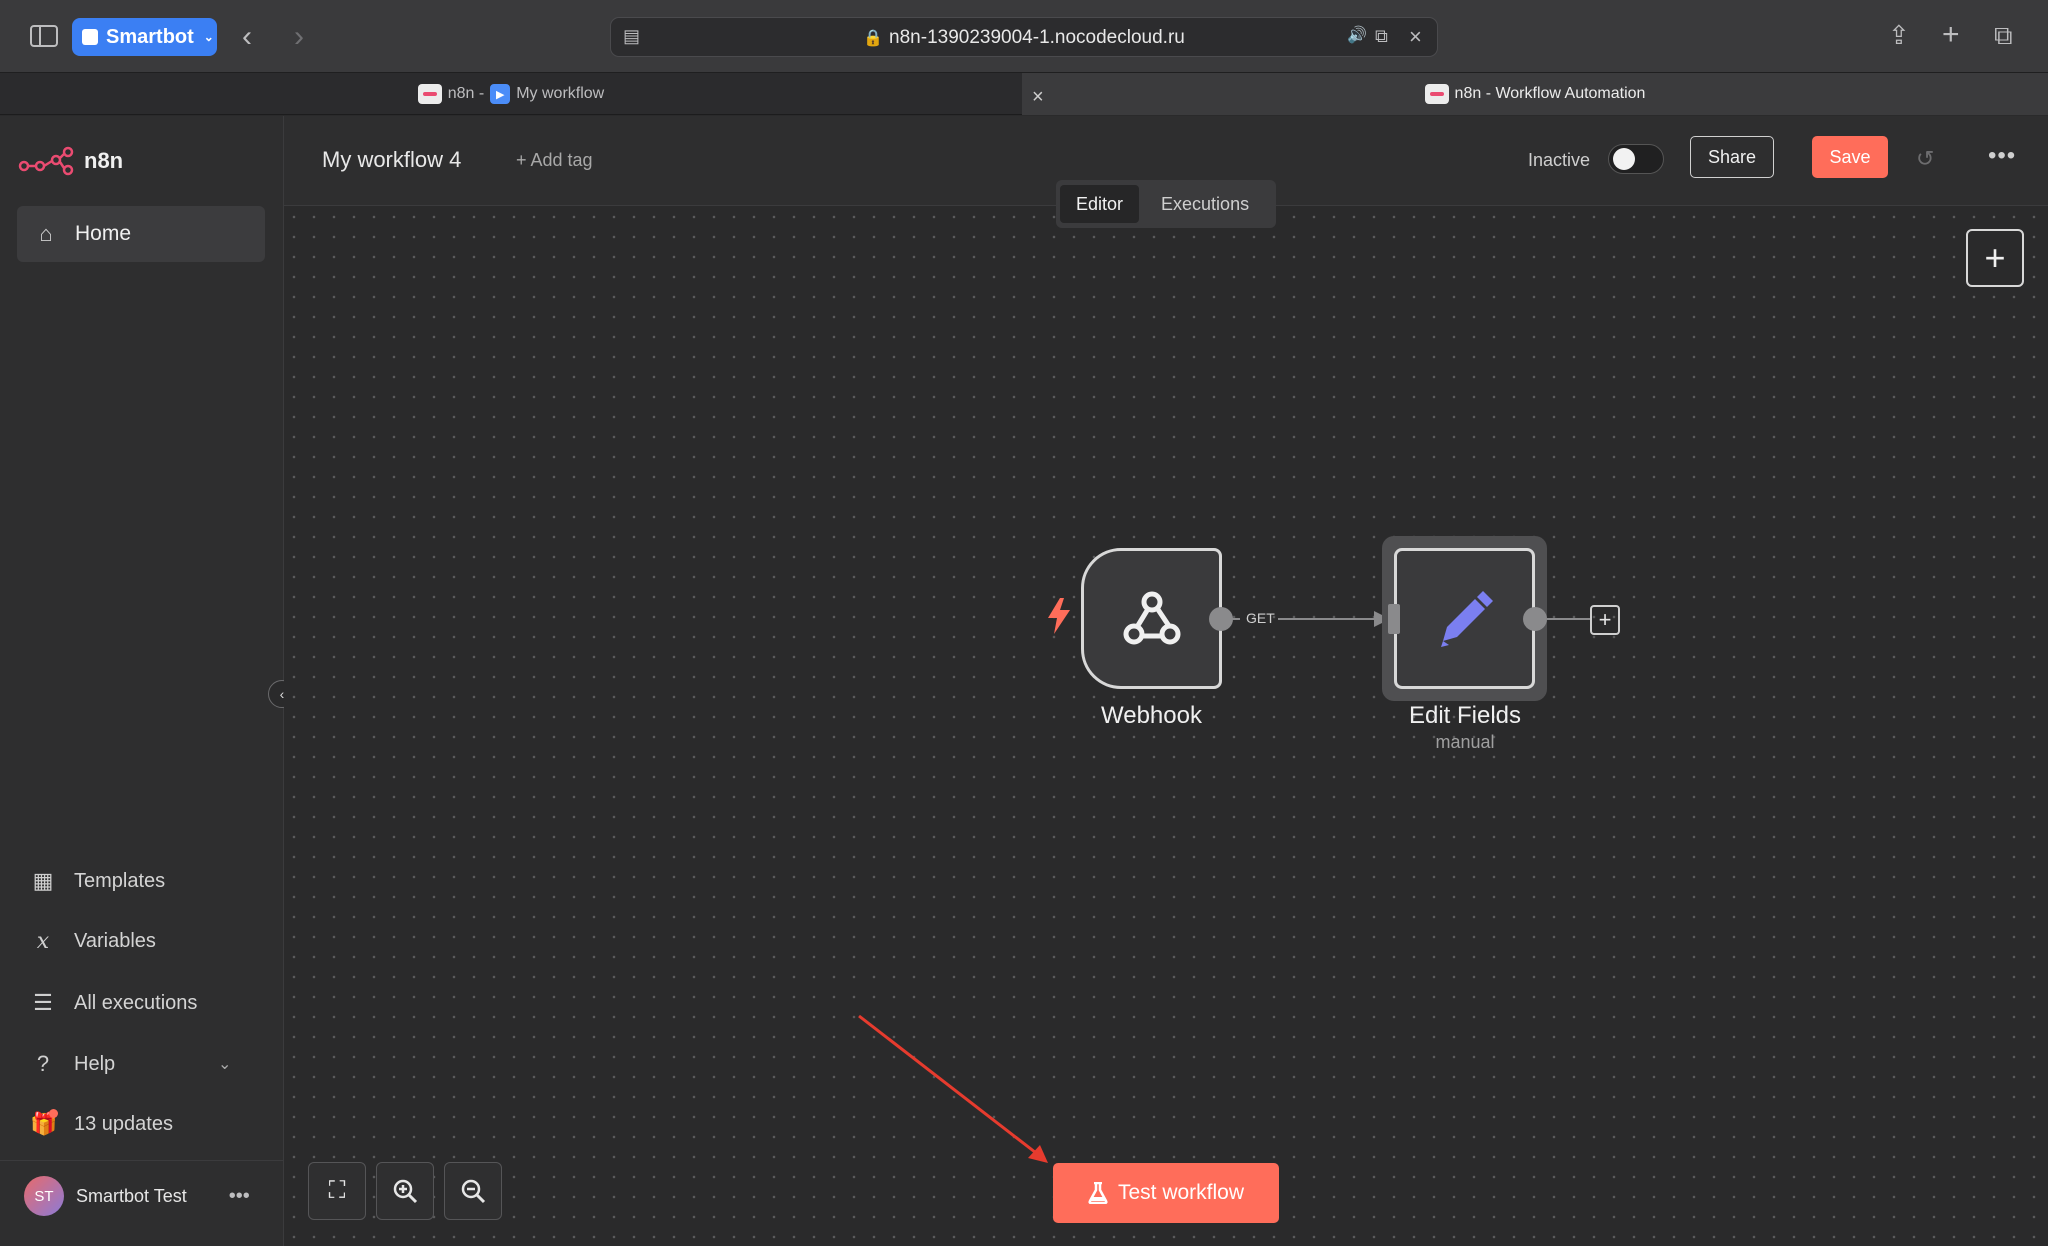 The width and height of the screenshot is (2048, 1246). I want to click on node-subtitle: manual, so click(1465, 742).